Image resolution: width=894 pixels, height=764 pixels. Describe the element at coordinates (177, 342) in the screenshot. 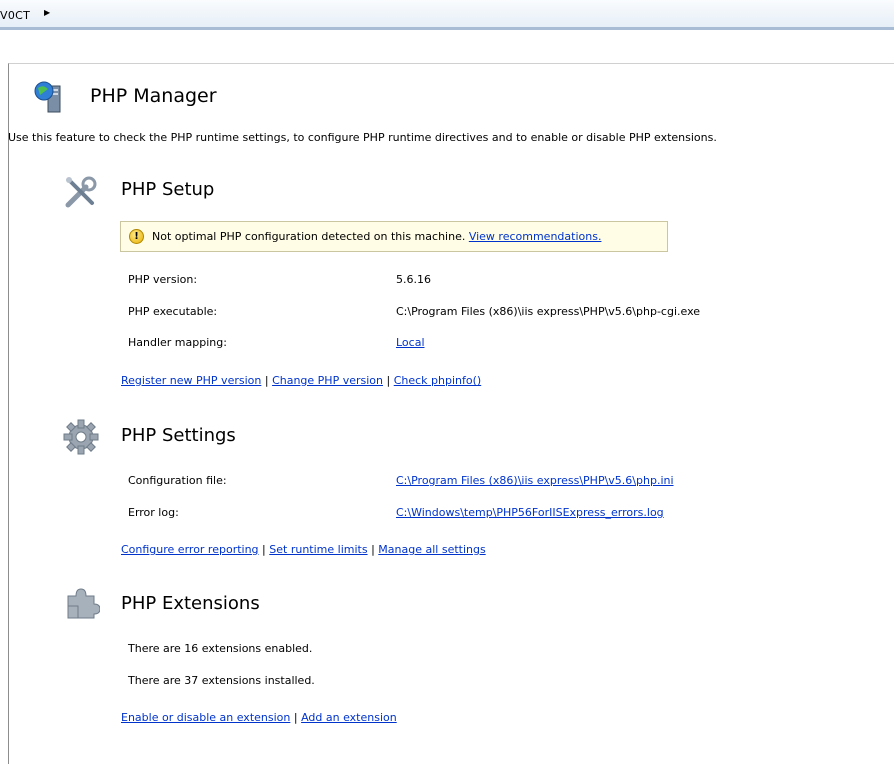

I see `handler-mapping-label: Handler mapping:` at that location.